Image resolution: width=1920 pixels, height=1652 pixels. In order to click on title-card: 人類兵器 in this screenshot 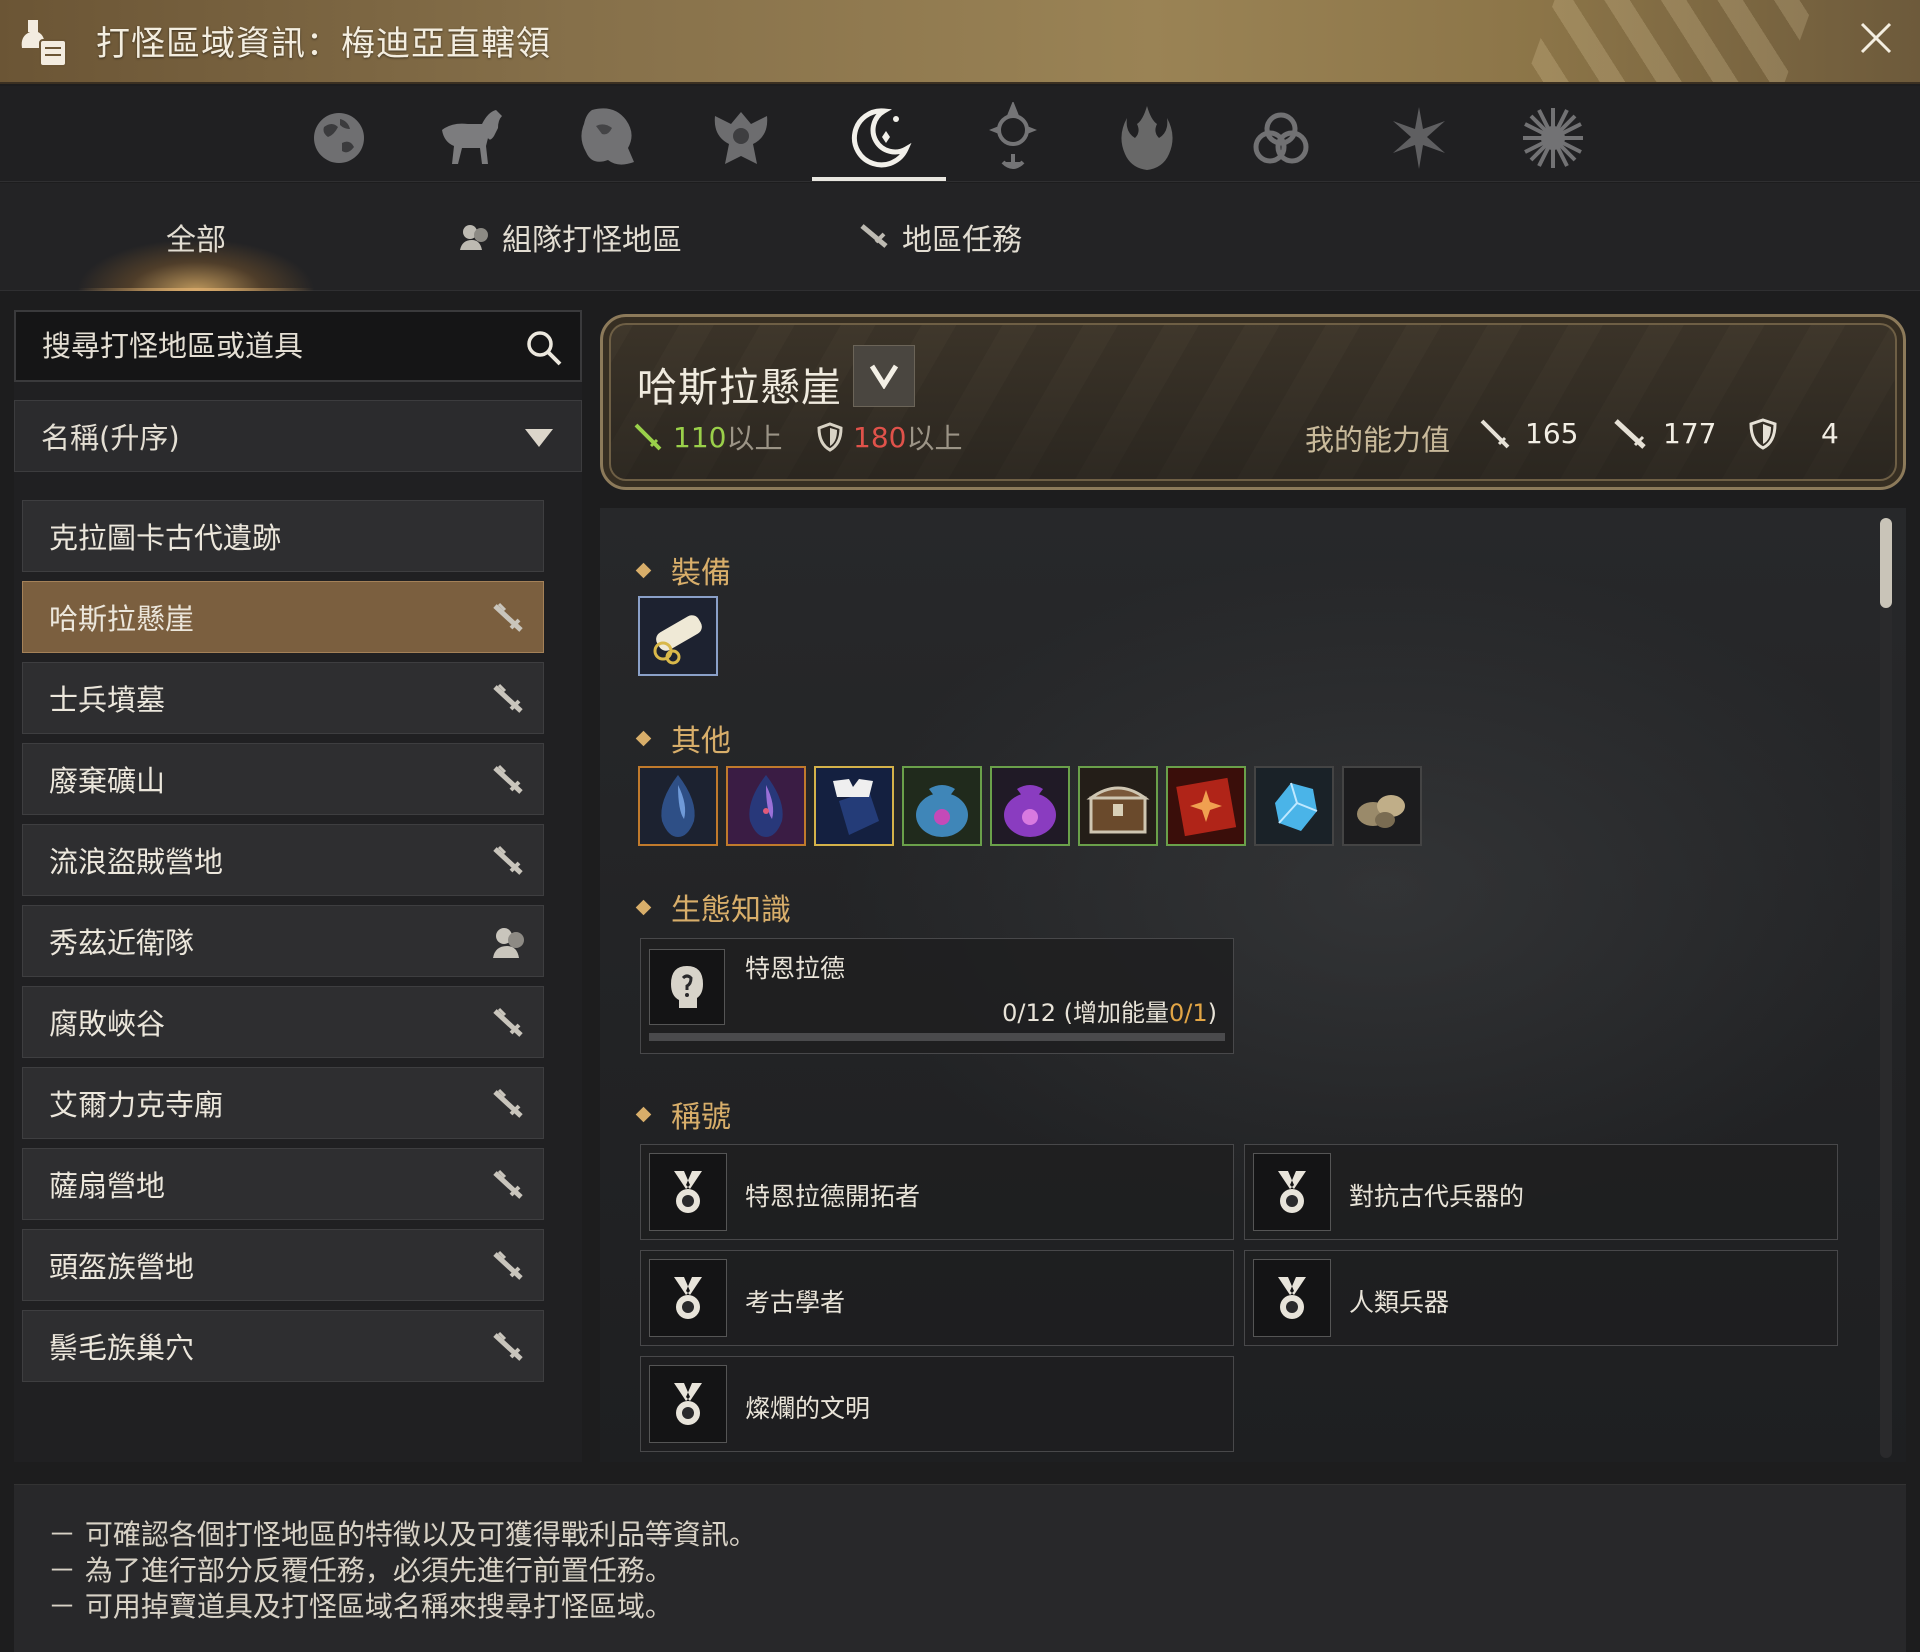, I will do `click(1541, 1298)`.